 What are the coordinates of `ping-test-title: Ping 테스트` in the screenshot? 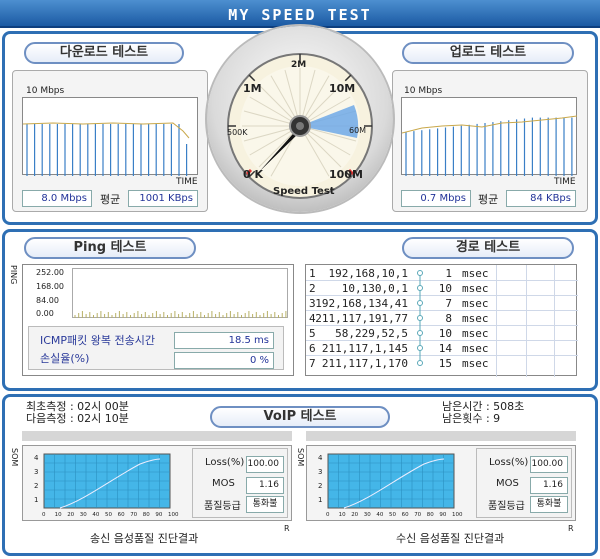 It's located at (110, 248).